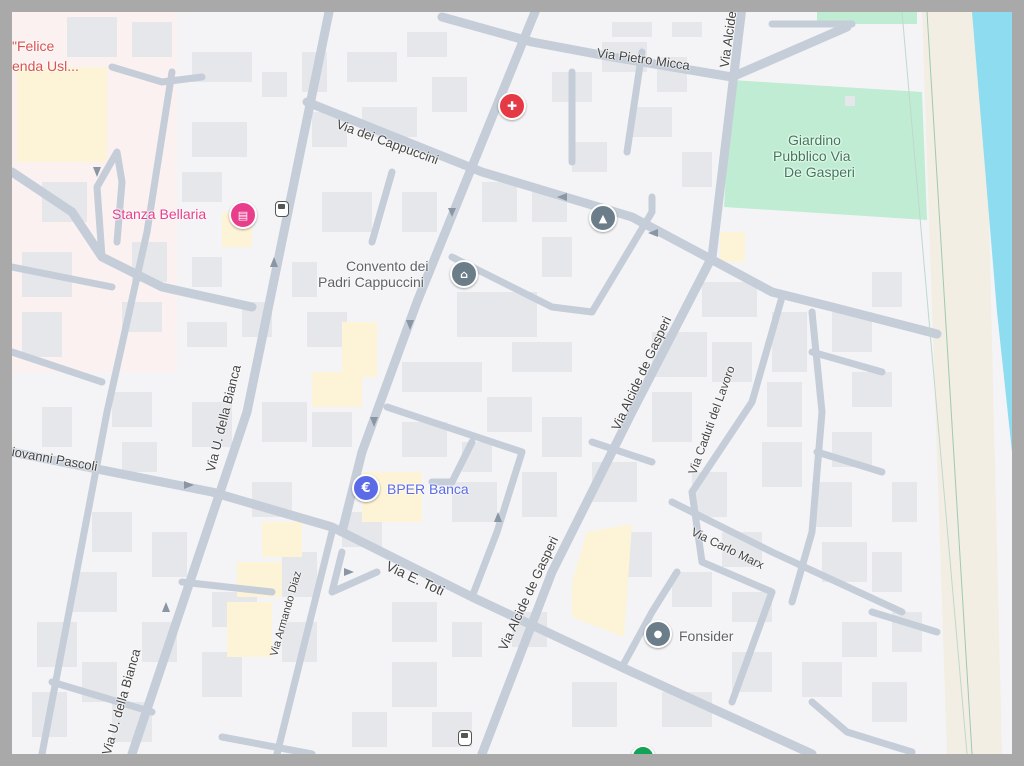 Image resolution: width=1024 pixels, height=766 pixels. What do you see at coordinates (814, 140) in the screenshot?
I see `poi-giardino-label-line1: Giardino` at bounding box center [814, 140].